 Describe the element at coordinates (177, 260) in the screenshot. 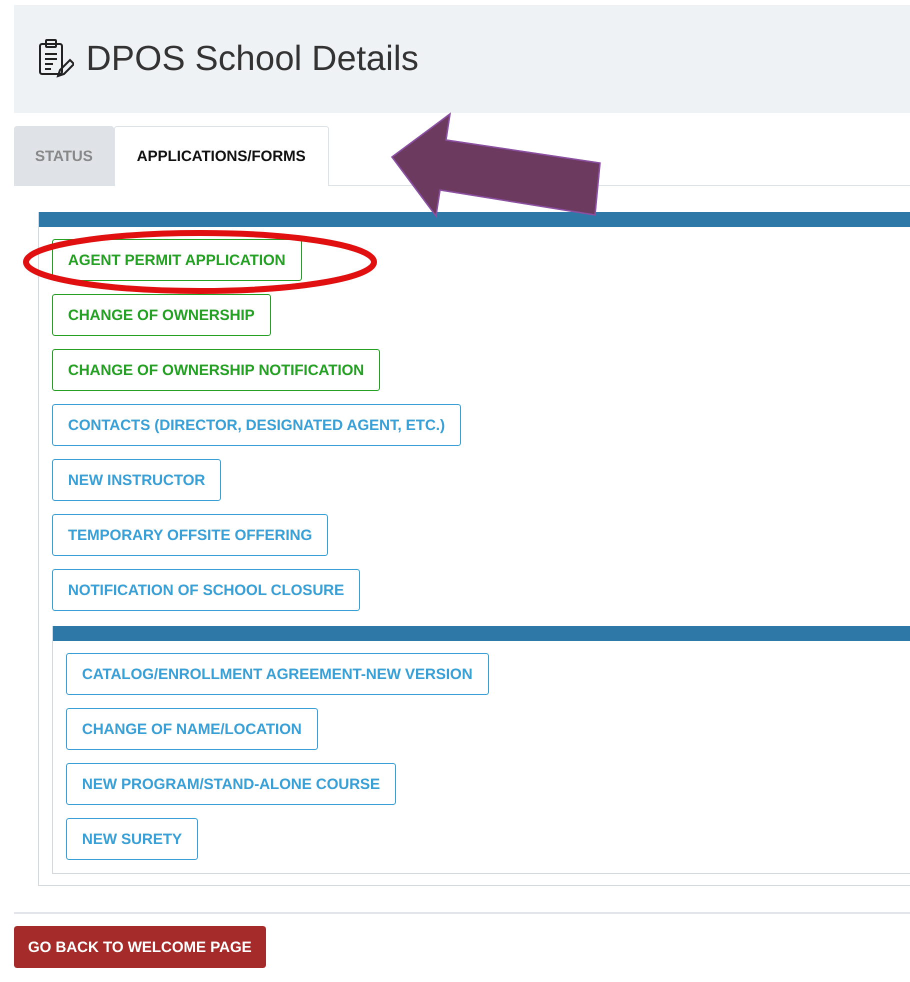

I see `form-button: AGENT PERMIT APPLICATION` at that location.